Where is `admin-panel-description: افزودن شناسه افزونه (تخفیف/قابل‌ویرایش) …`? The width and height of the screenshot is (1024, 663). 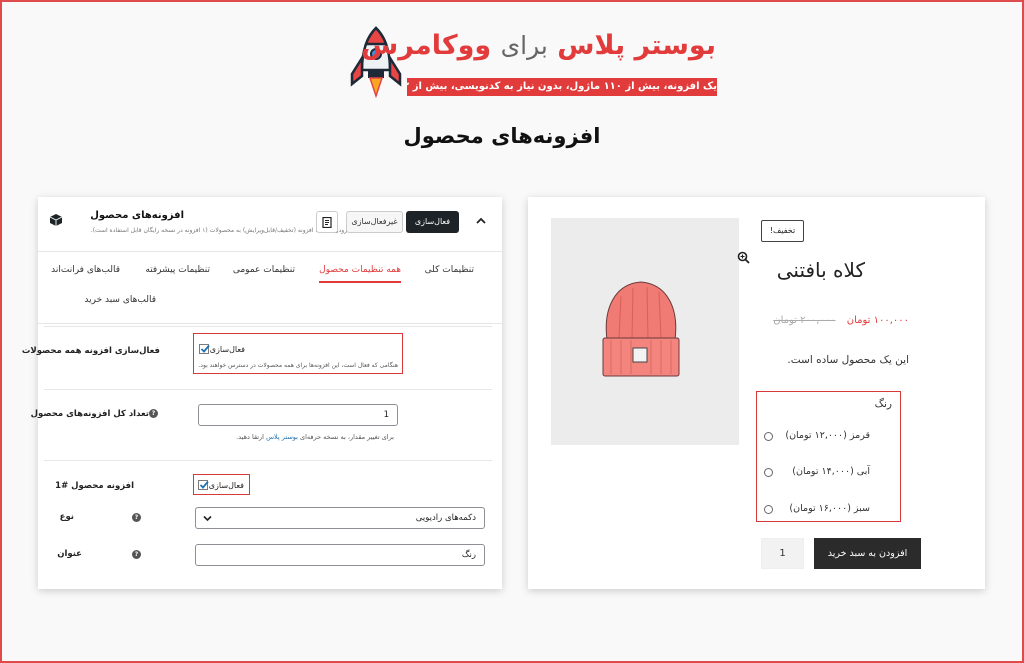 admin-panel-description: افزودن شناسه افزونه (تخفیف/قابل‌ویرایش) … is located at coordinates (221, 230).